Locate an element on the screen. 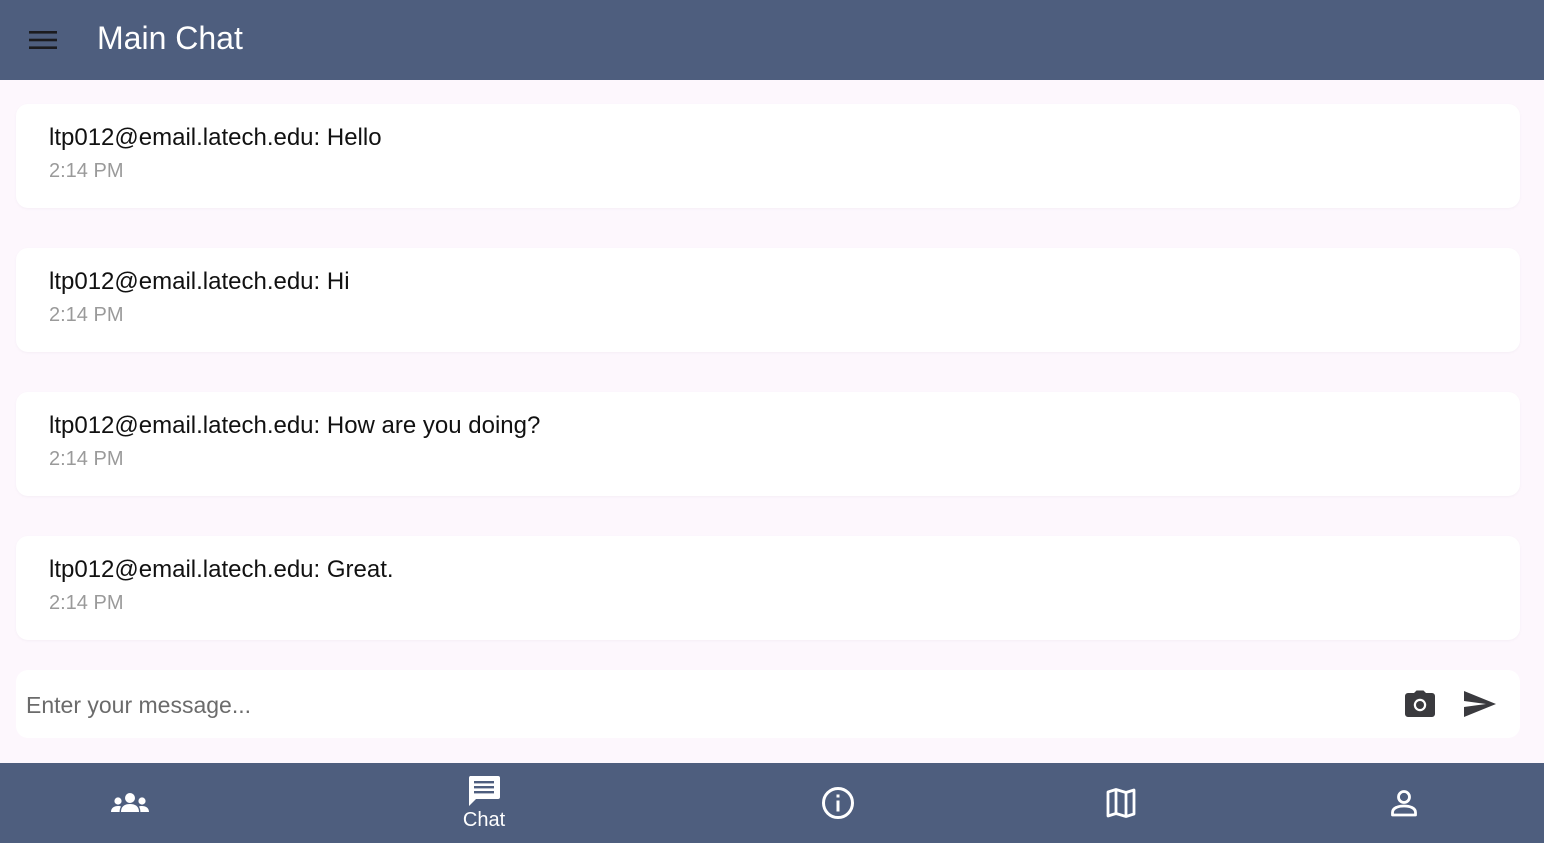  camera-icon is located at coordinates (1420, 703).